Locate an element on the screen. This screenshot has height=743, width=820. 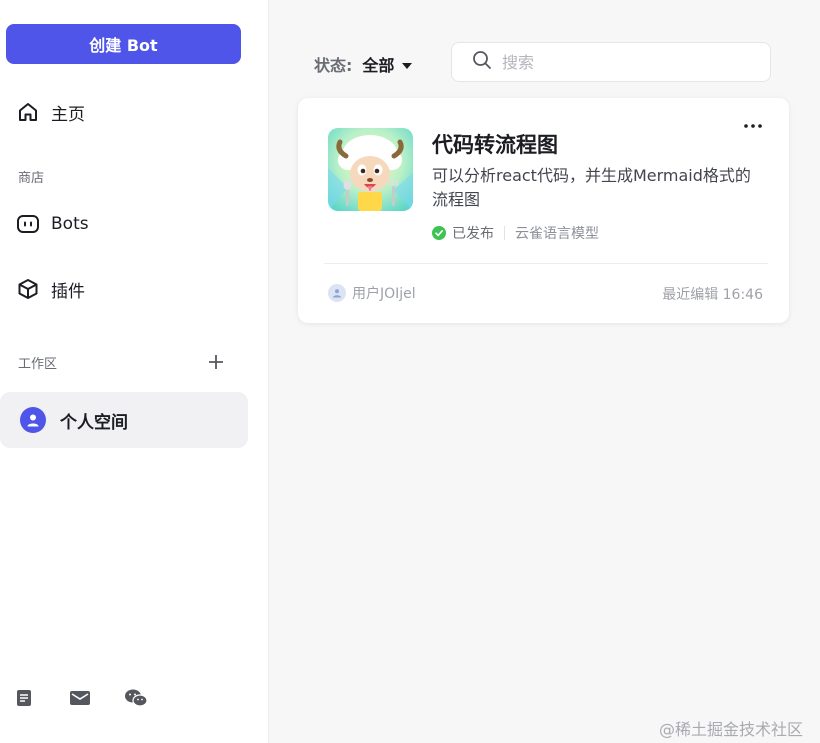
wechat-icon is located at coordinates (136, 698).